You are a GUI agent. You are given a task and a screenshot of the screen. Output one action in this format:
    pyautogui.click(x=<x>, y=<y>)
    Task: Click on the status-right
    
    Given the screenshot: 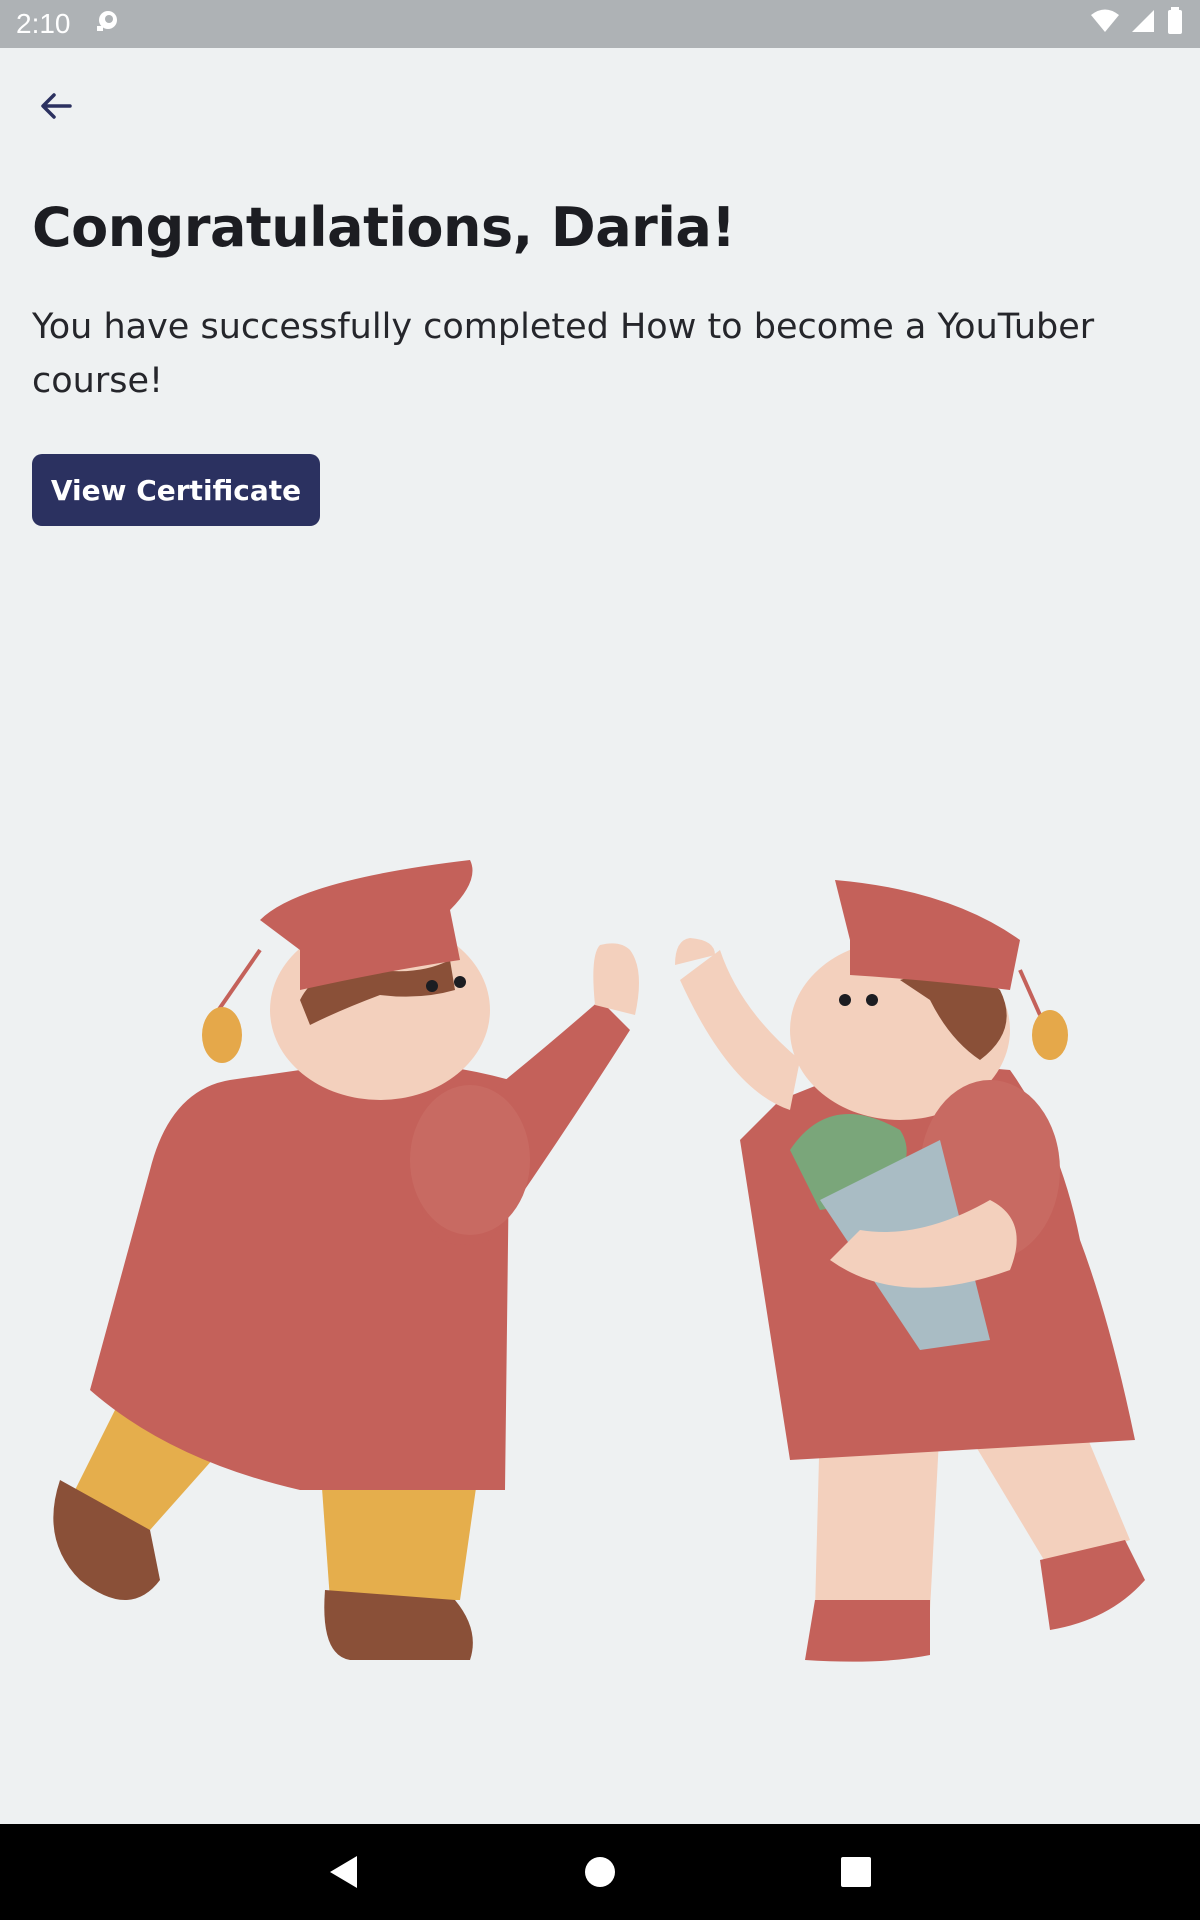 What is the action you would take?
    pyautogui.click(x=1137, y=24)
    